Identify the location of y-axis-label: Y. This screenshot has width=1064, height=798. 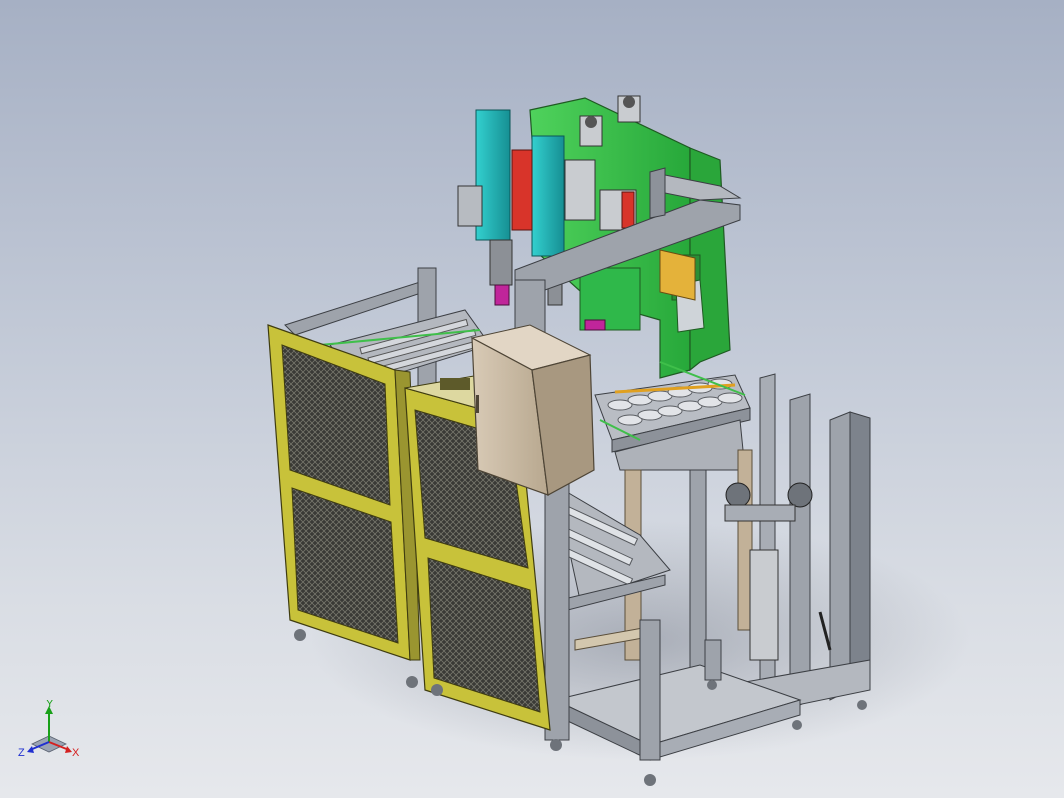
(50, 705).